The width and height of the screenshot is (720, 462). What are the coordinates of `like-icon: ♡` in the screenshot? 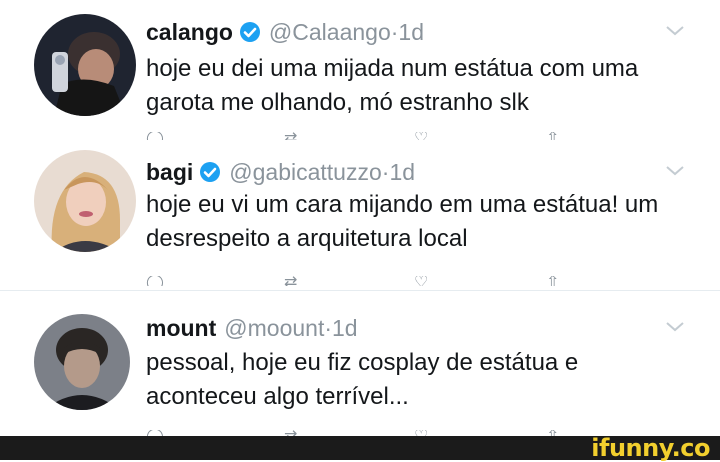 It's located at (421, 281).